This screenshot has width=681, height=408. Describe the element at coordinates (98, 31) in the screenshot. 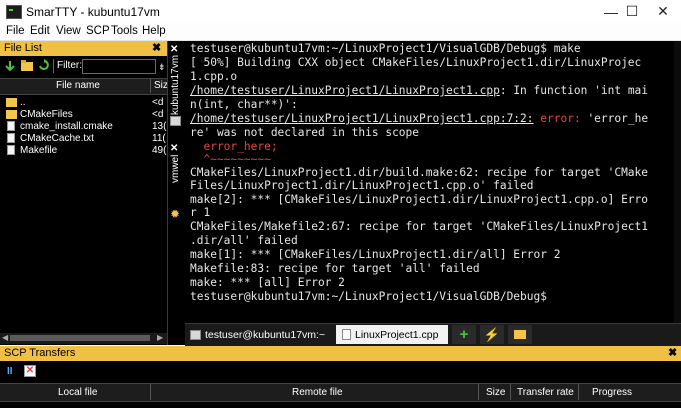

I see `menu-scp: SCP` at that location.